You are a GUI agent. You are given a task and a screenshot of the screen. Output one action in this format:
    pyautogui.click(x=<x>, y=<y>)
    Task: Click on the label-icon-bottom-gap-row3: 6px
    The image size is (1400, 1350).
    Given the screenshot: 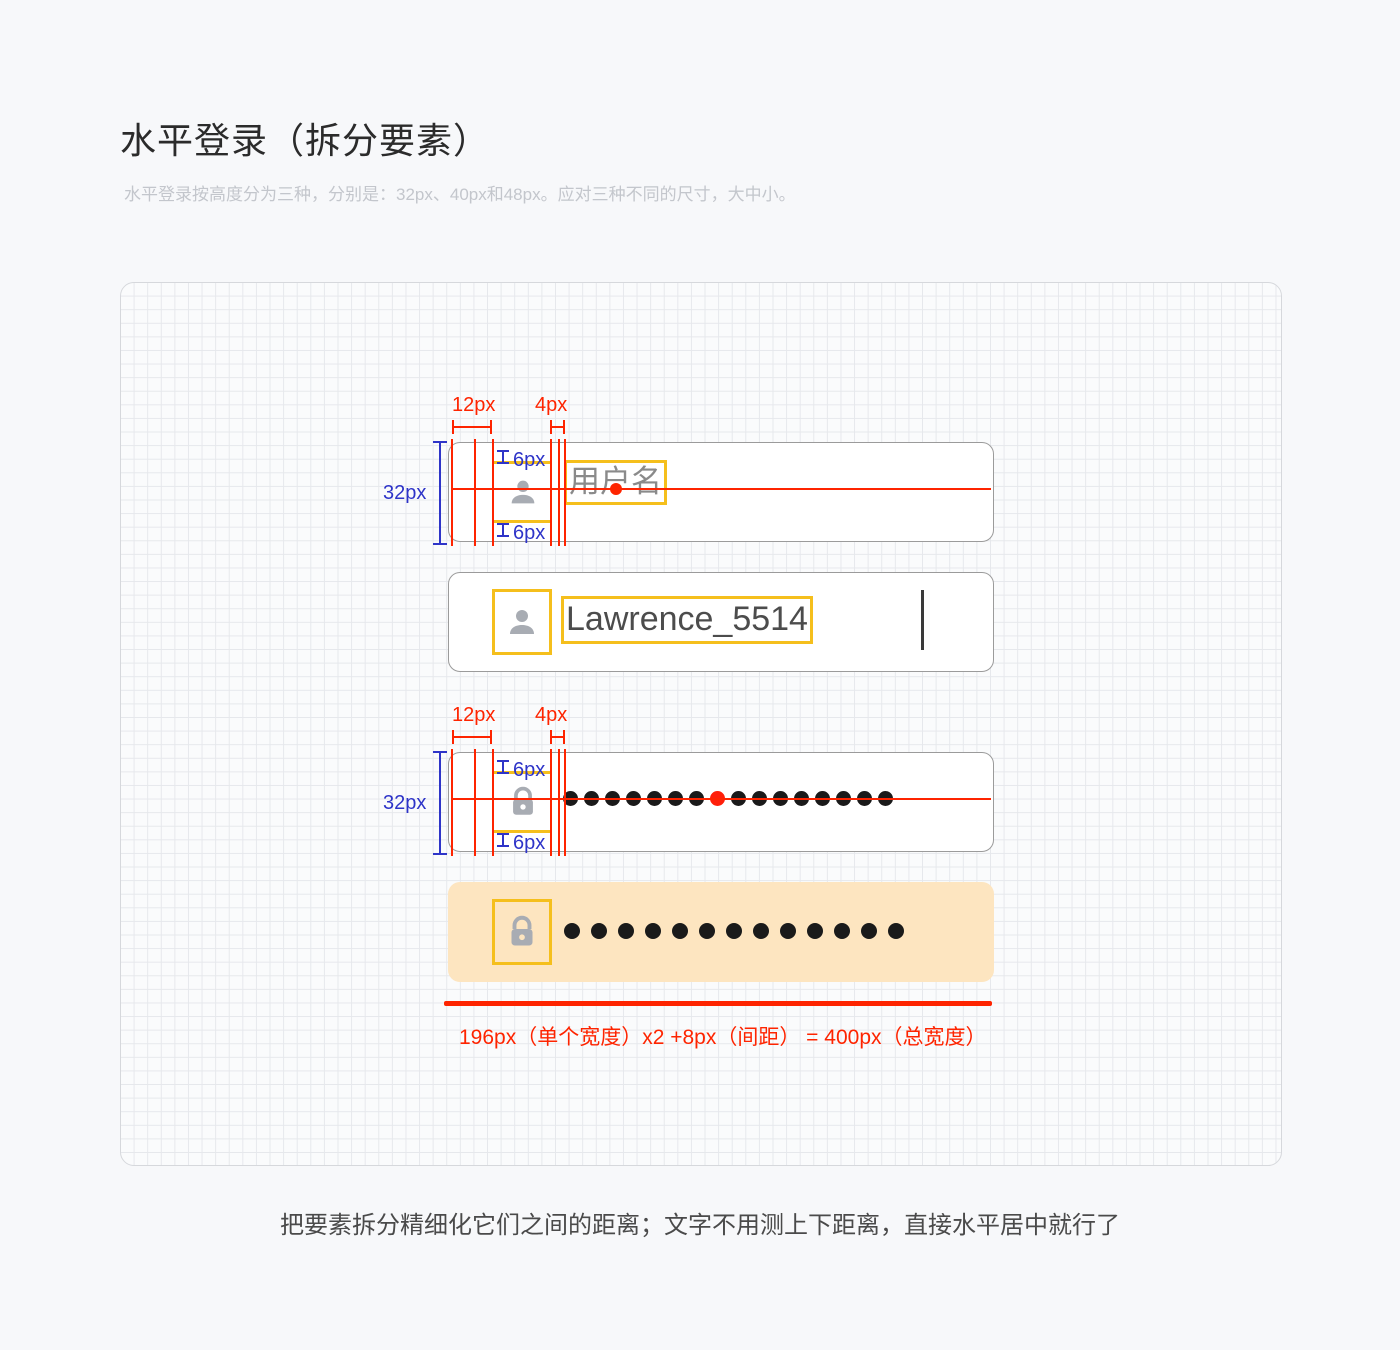 What is the action you would take?
    pyautogui.click(x=529, y=843)
    